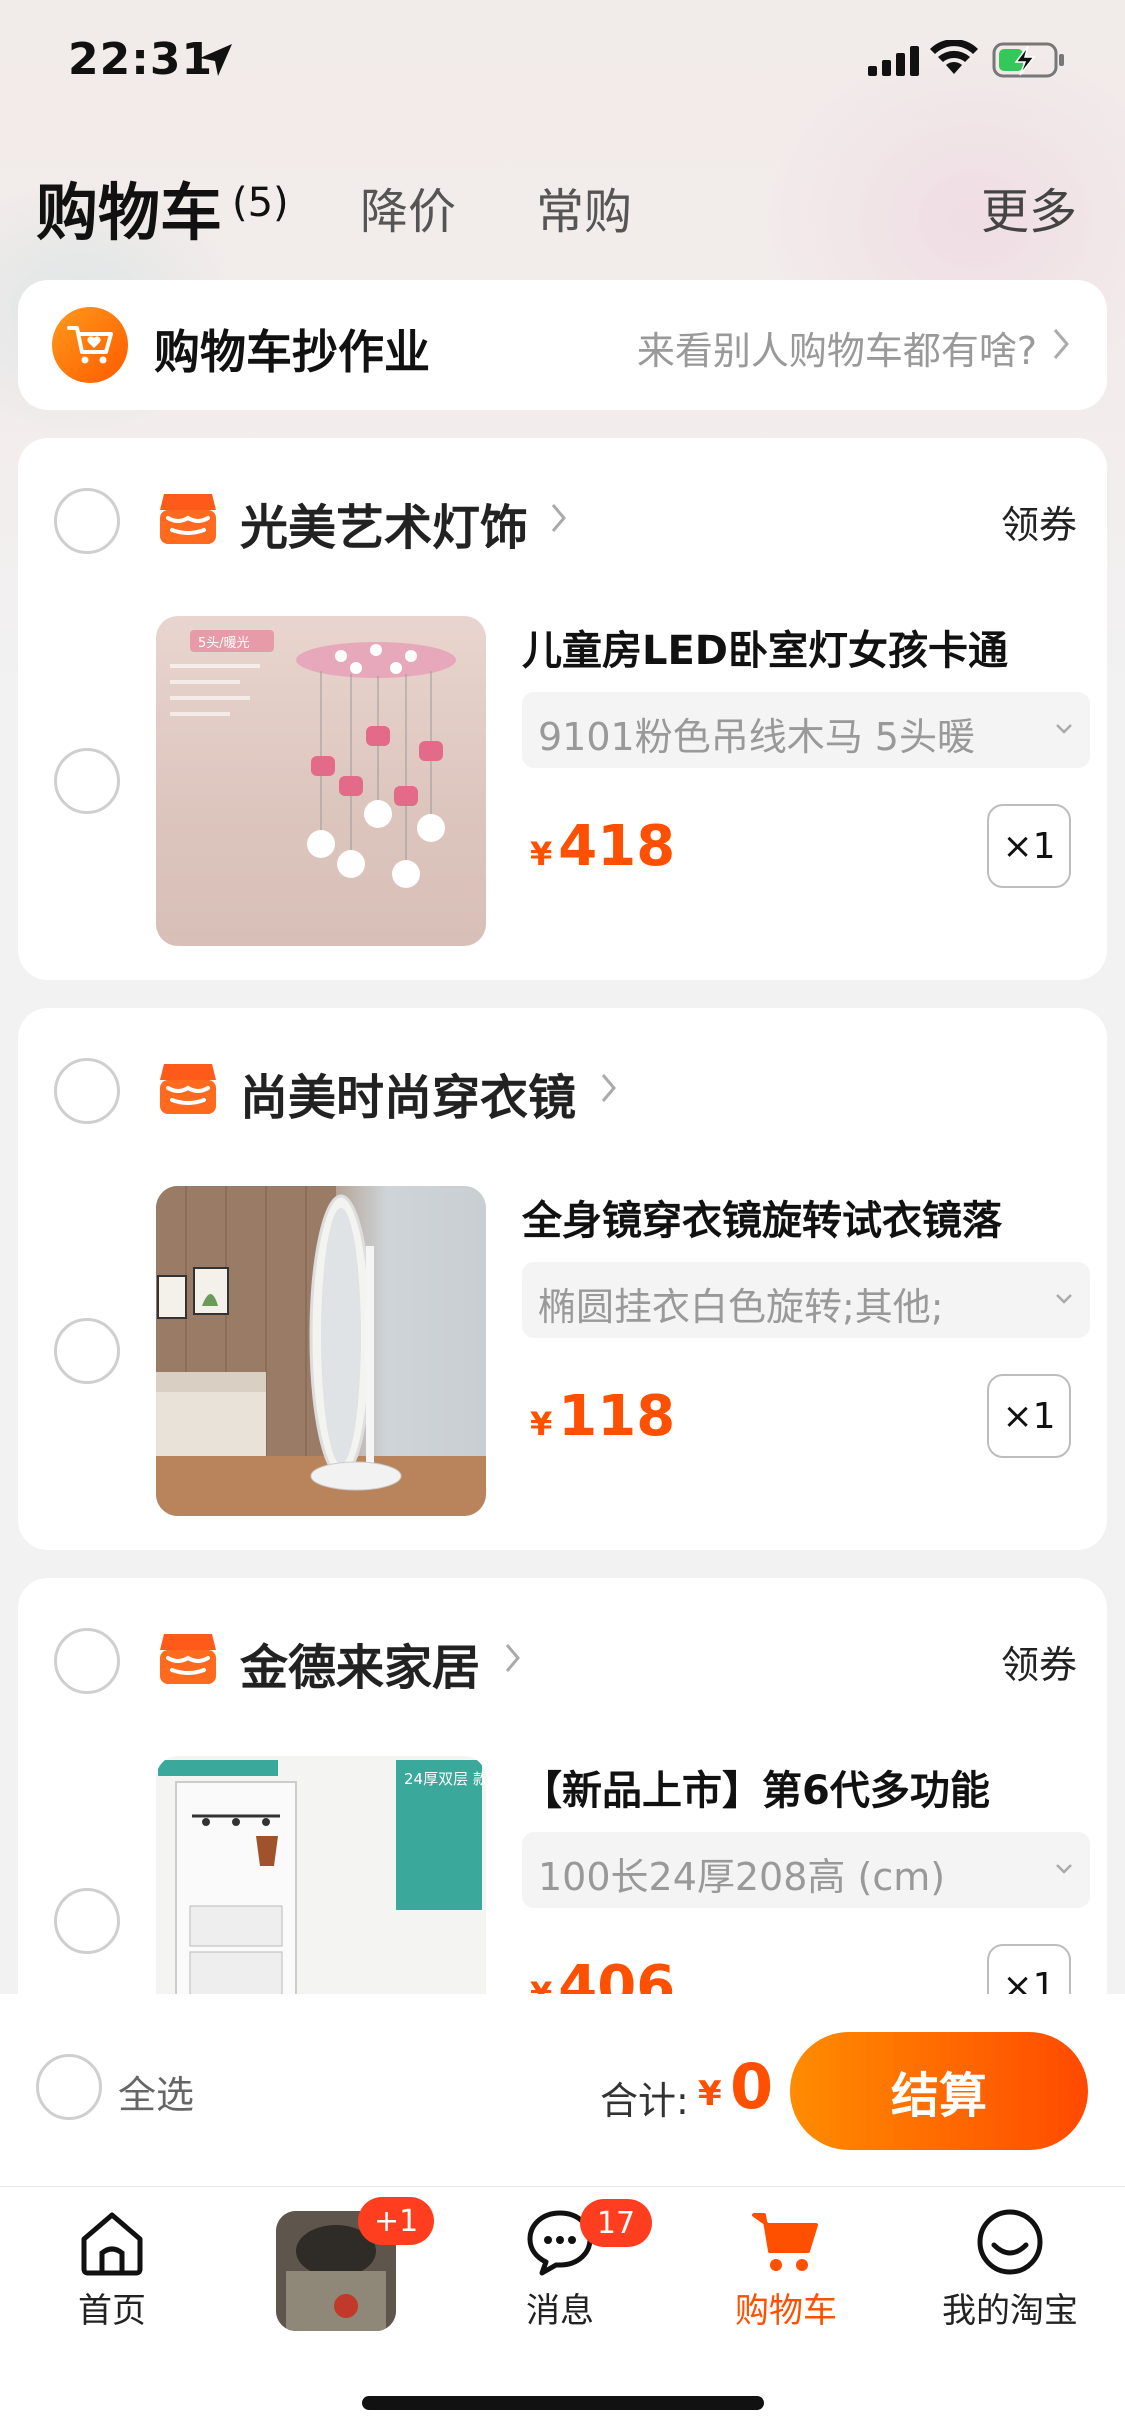  What do you see at coordinates (260, 203) in the screenshot?
I see `cart-count: (5)` at bounding box center [260, 203].